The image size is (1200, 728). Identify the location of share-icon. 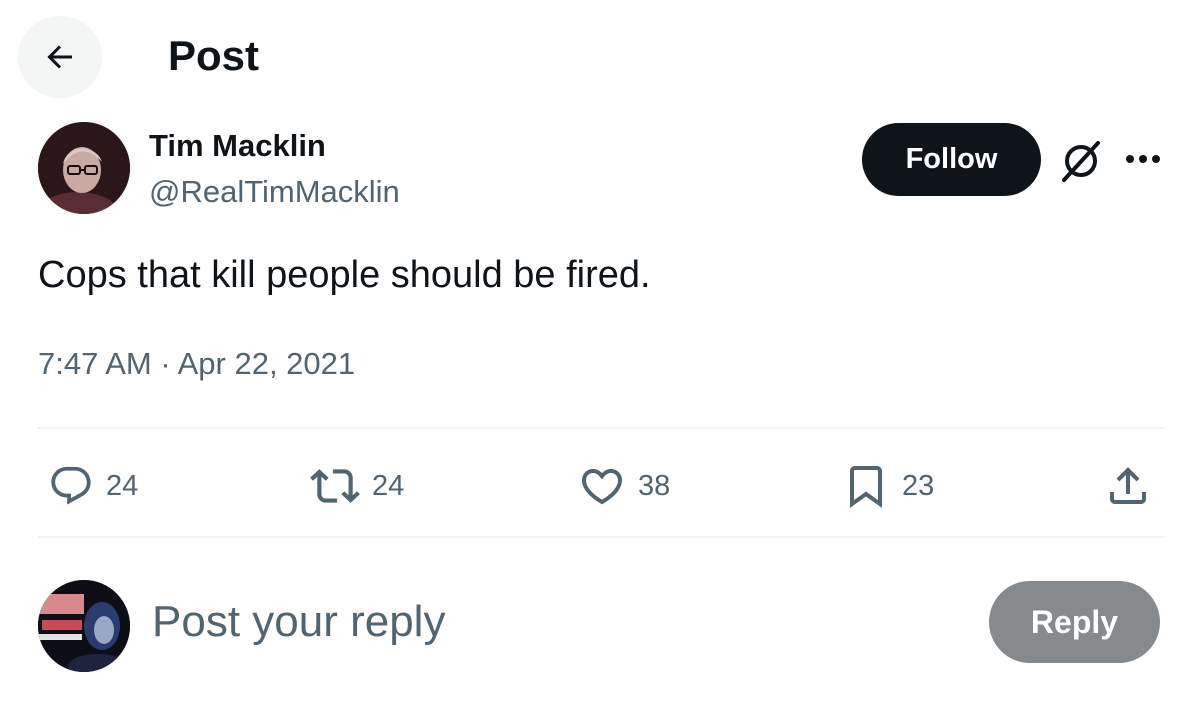
(1128, 485).